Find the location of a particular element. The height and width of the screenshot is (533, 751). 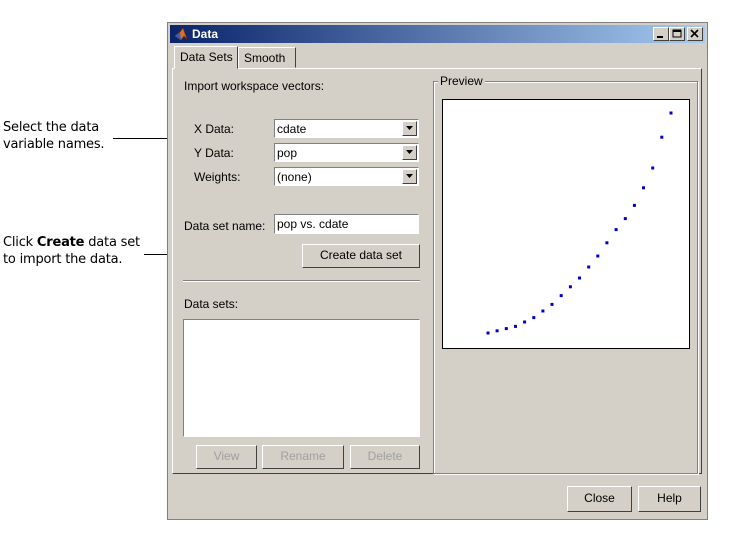

tab-smooth: Smooth is located at coordinates (267, 57).